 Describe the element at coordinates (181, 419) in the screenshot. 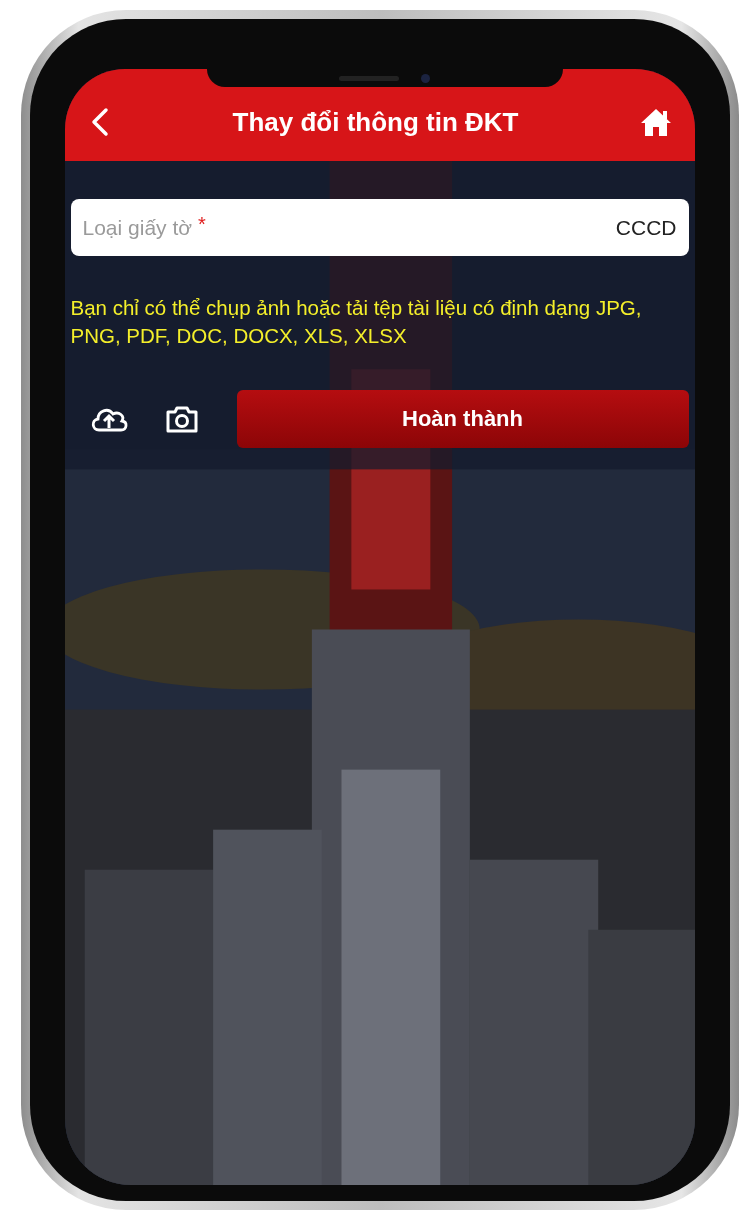

I see `camera-icon` at that location.